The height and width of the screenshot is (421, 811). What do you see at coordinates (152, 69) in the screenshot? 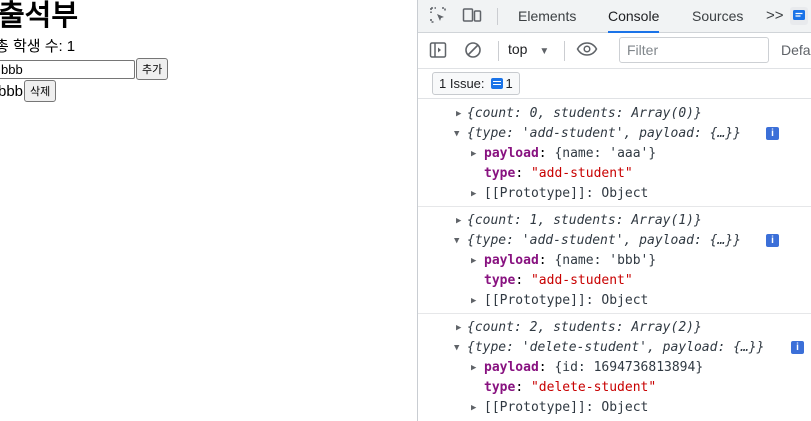
I see `add-button: 추가` at bounding box center [152, 69].